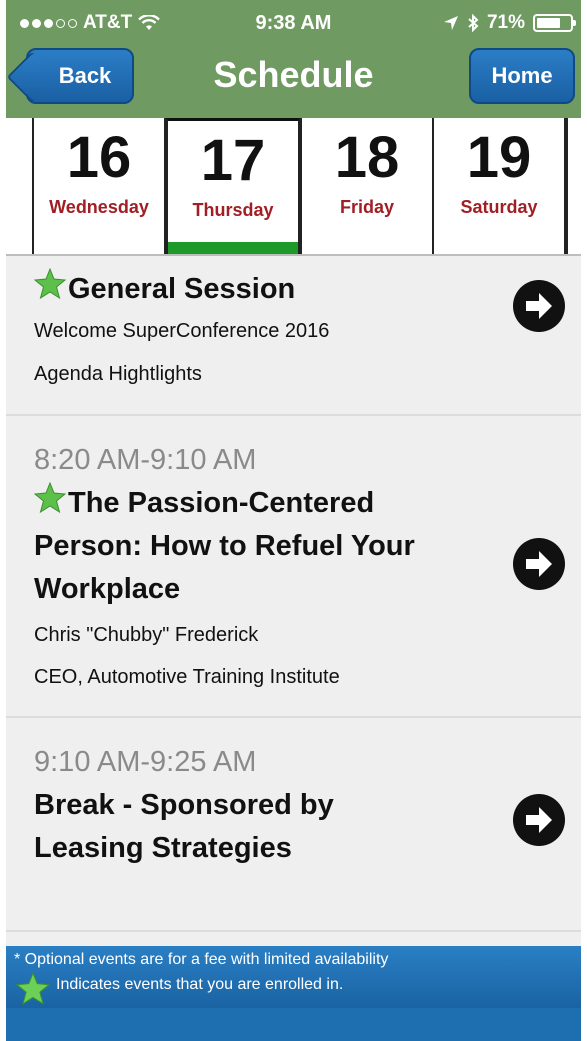 The image size is (587, 1041). Describe the element at coordinates (367, 207) in the screenshot. I see `date-weekday: Friday` at that location.